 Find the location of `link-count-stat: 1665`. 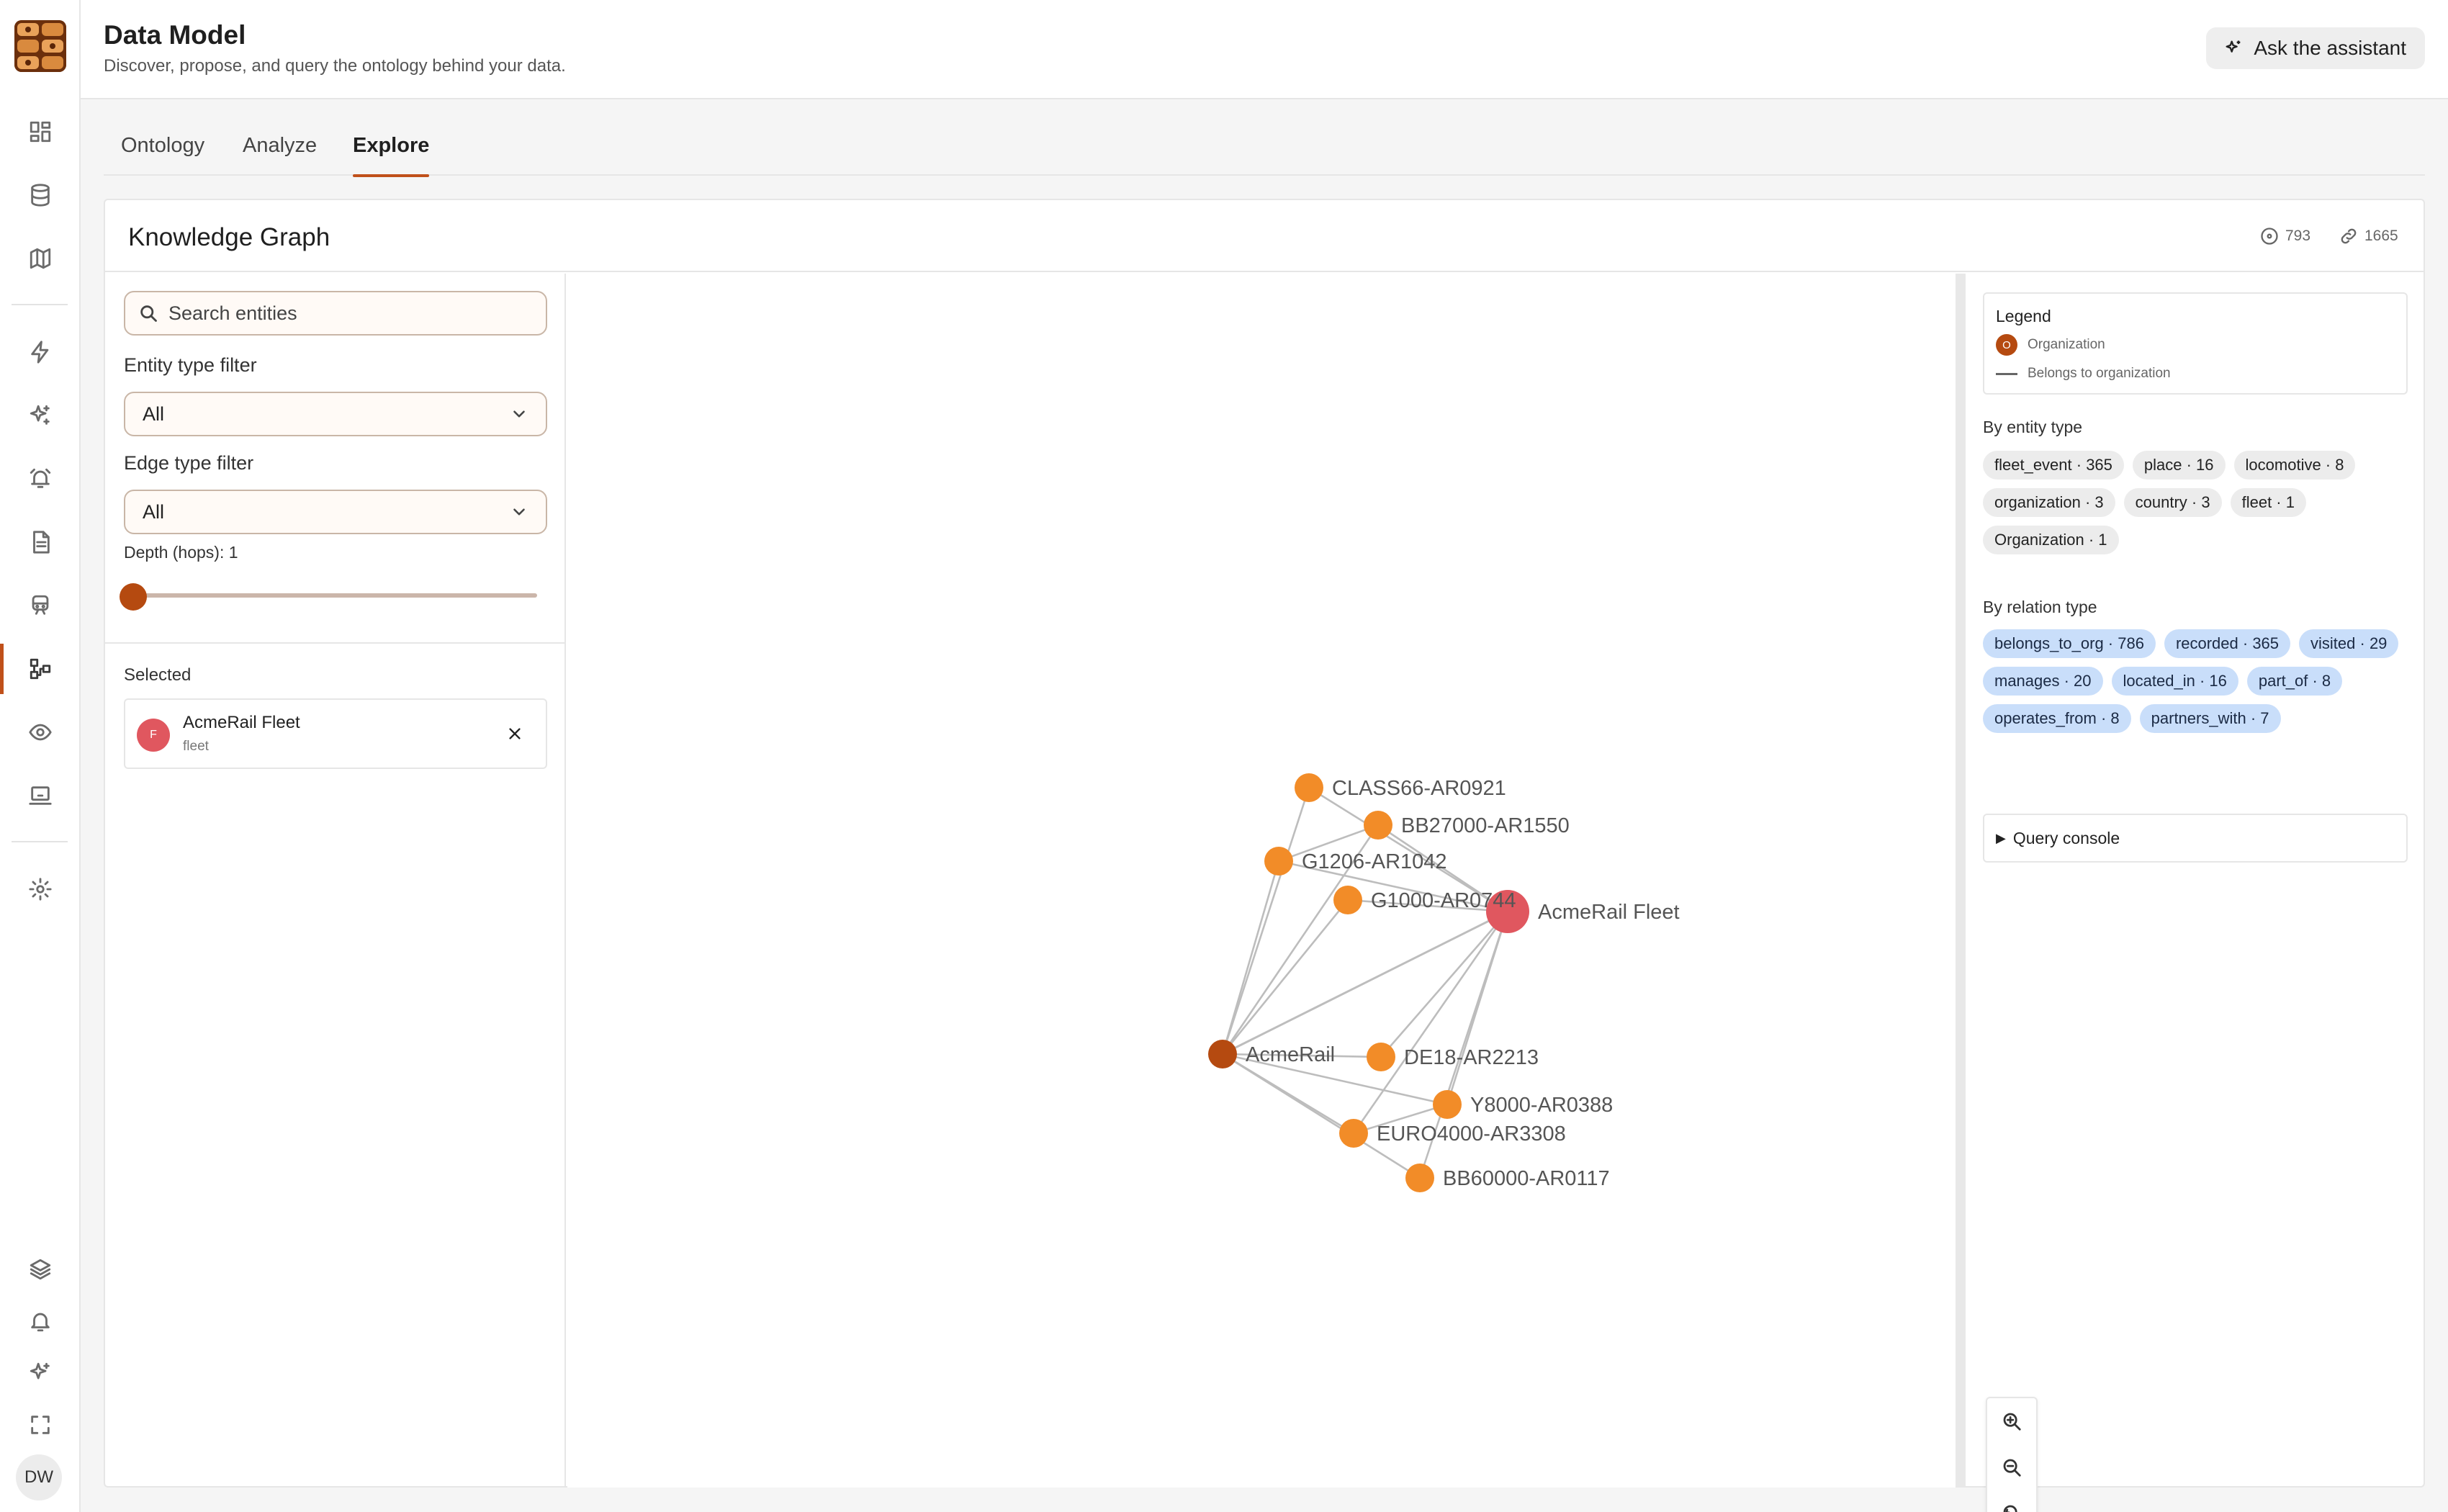

link-count-stat: 1665 is located at coordinates (2368, 236).